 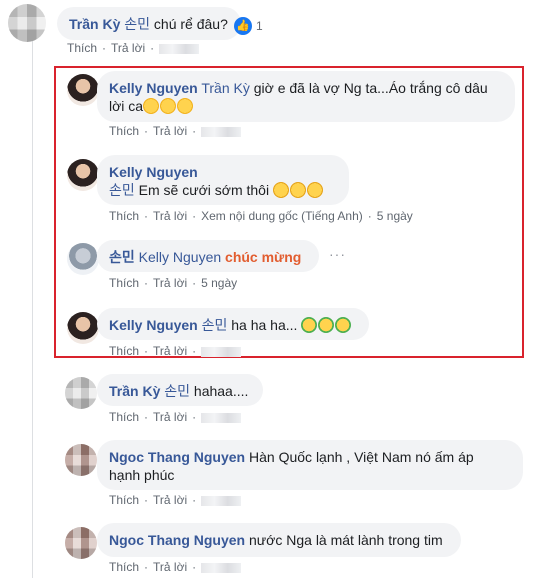 What do you see at coordinates (126, 106) in the screenshot?
I see `comment-text-line2: lời ca` at bounding box center [126, 106].